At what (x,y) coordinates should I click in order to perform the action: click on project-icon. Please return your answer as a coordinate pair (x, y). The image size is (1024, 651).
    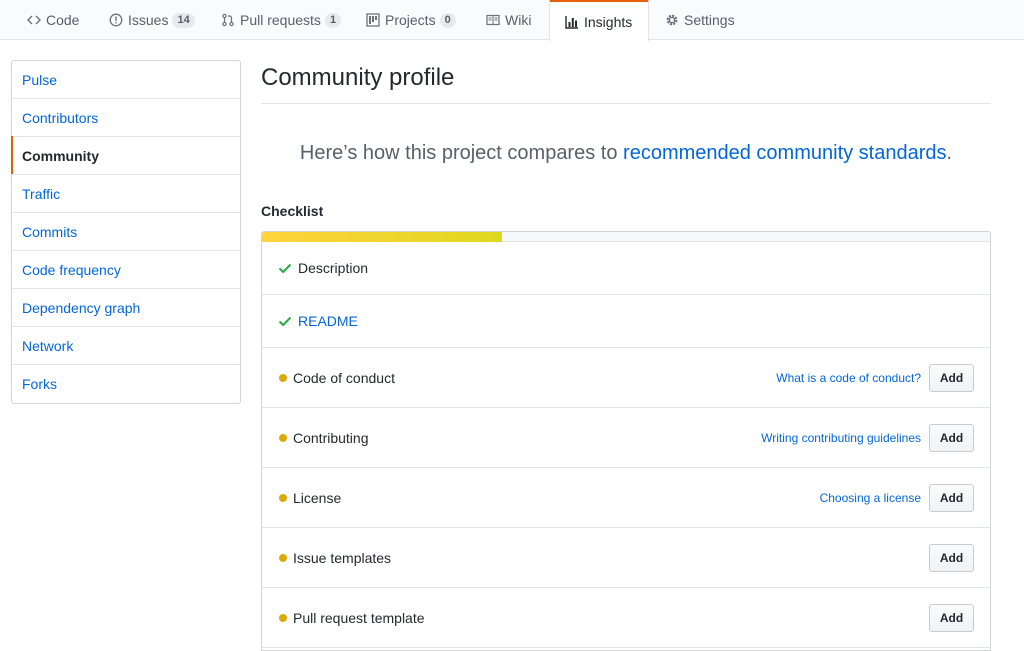
    Looking at the image, I should click on (373, 20).